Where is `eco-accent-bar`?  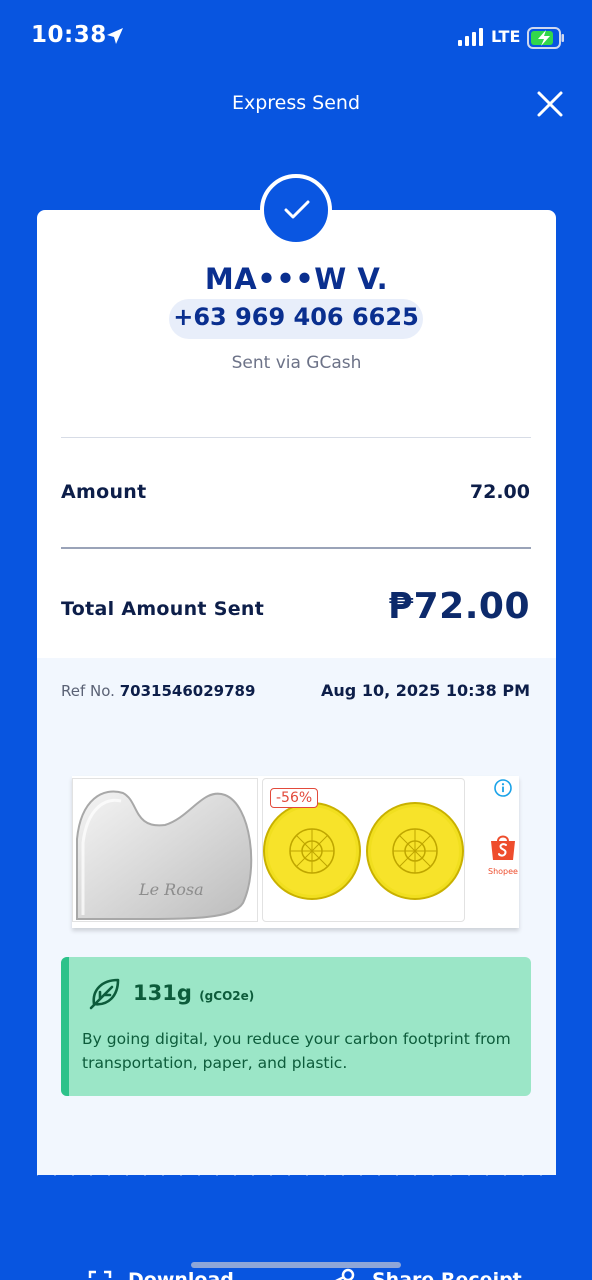 eco-accent-bar is located at coordinates (65, 1026).